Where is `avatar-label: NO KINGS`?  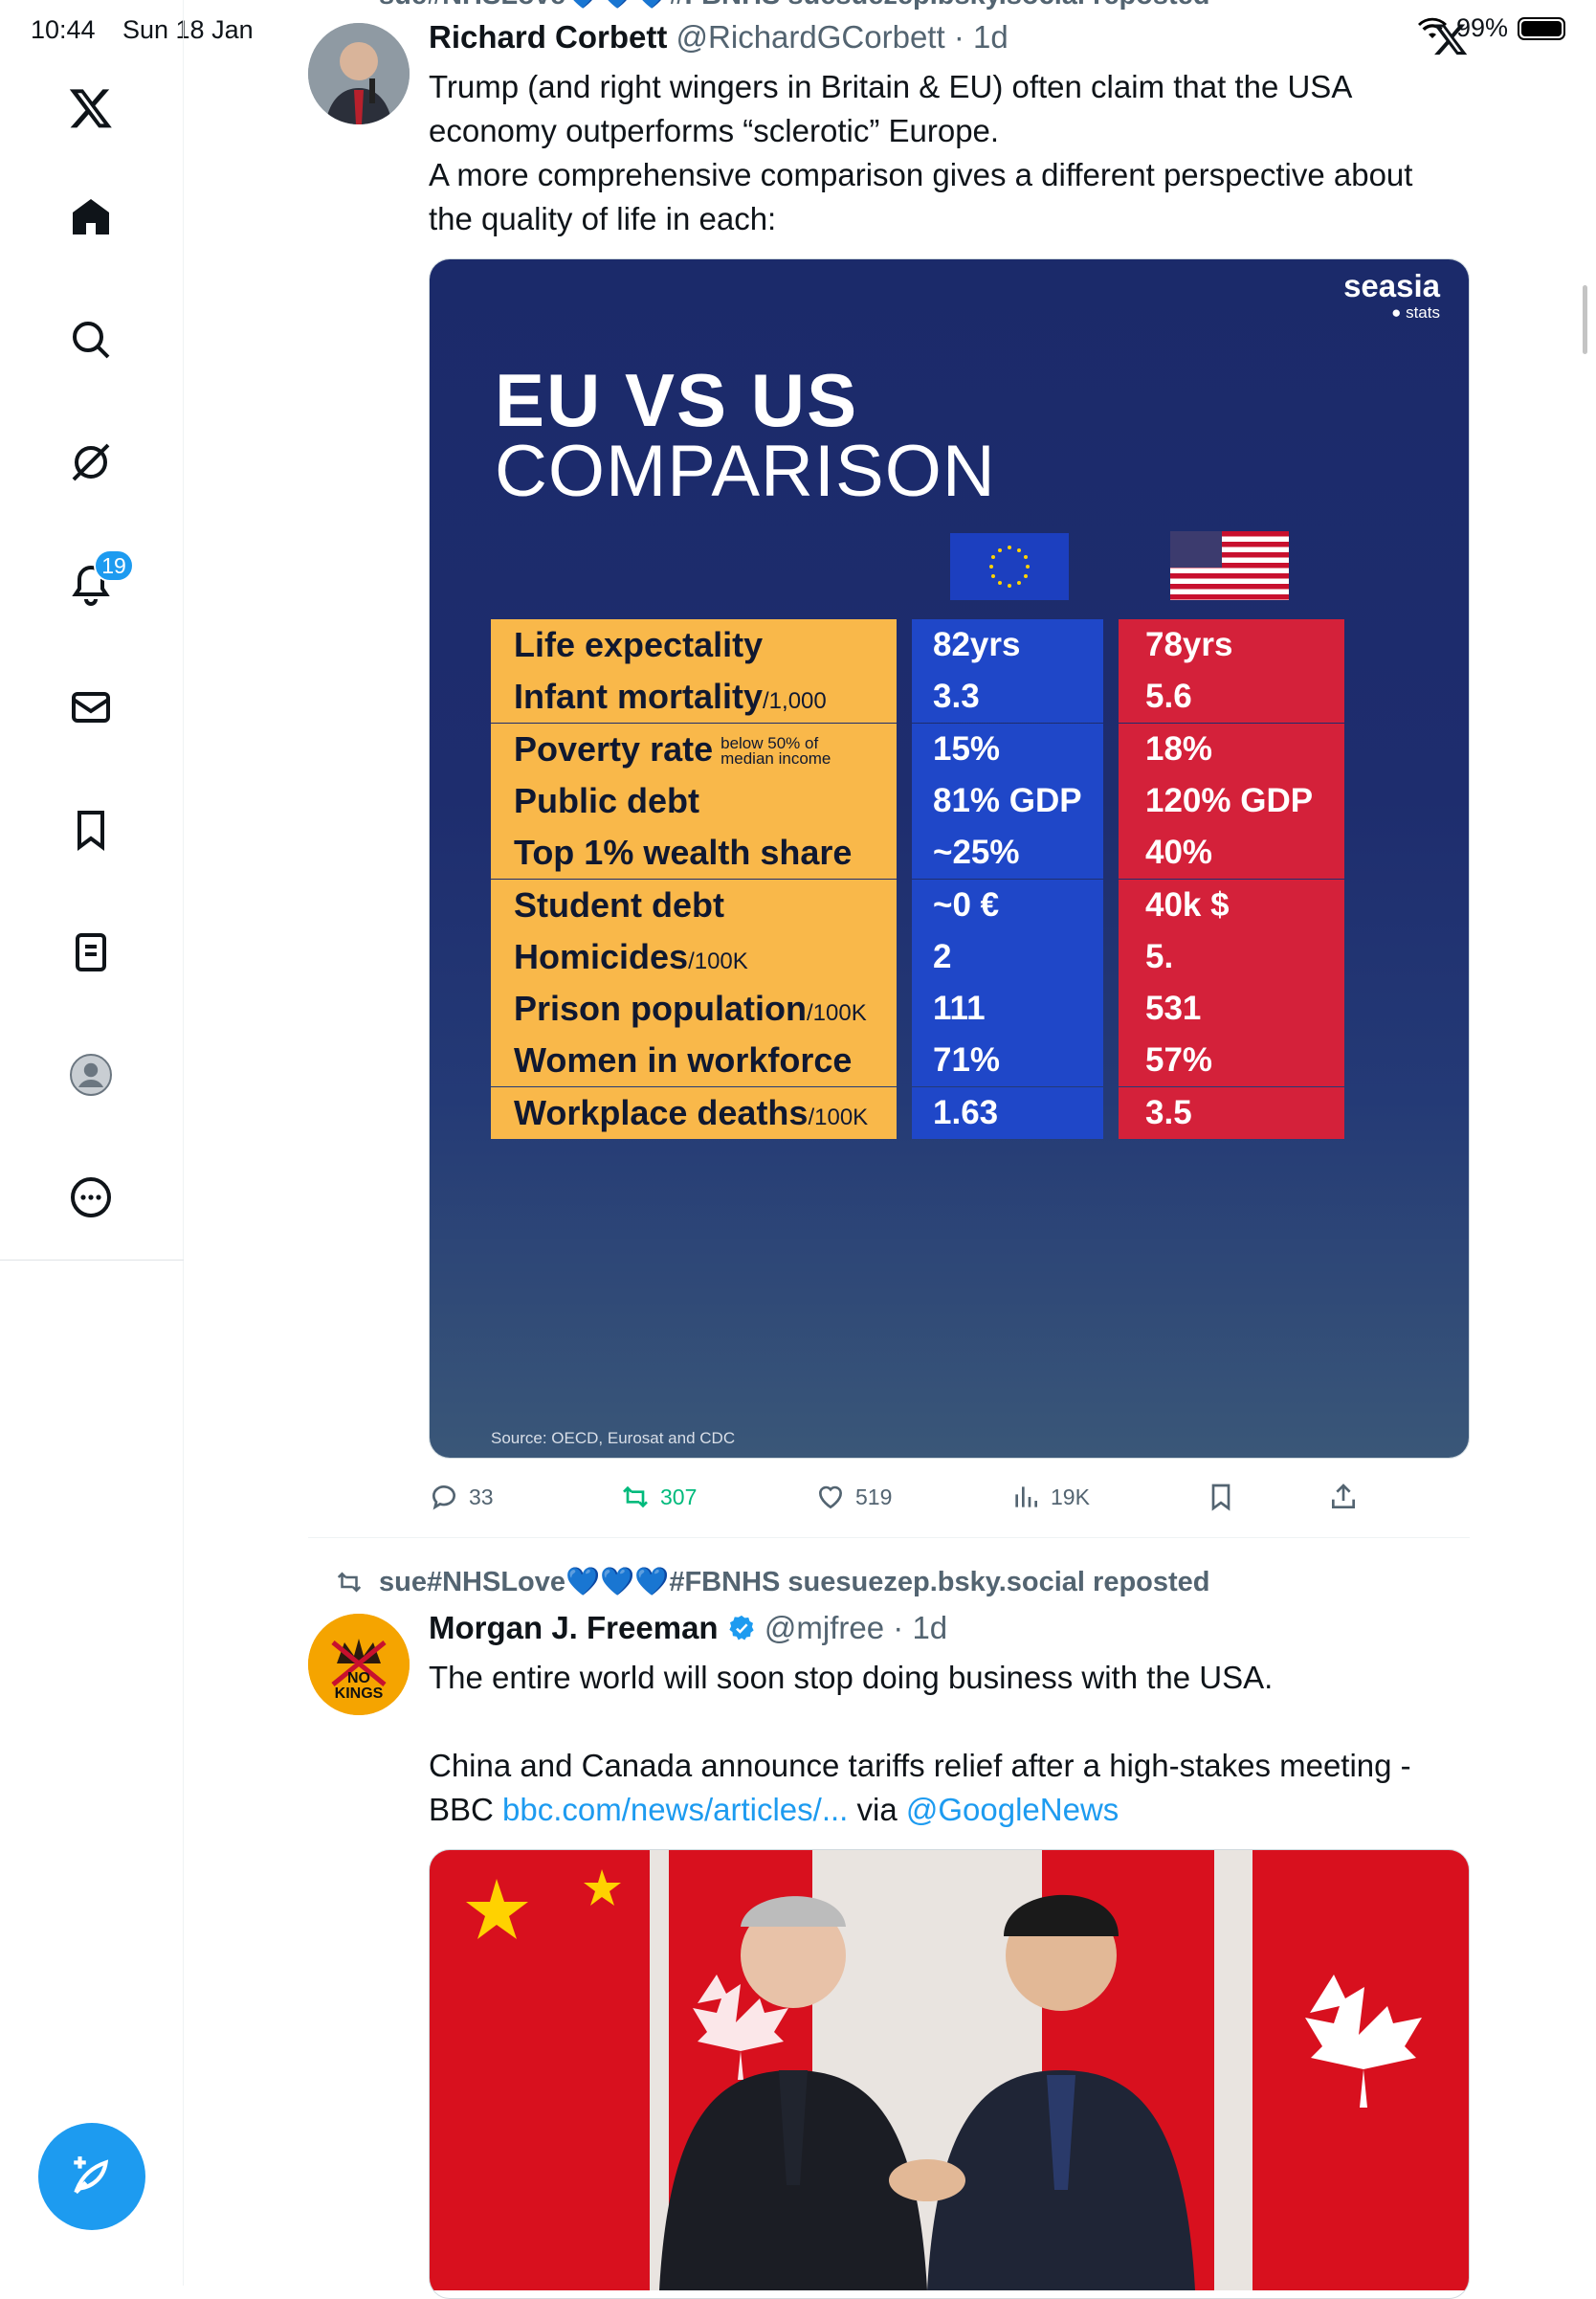
avatar-label: NO KINGS is located at coordinates (359, 1686).